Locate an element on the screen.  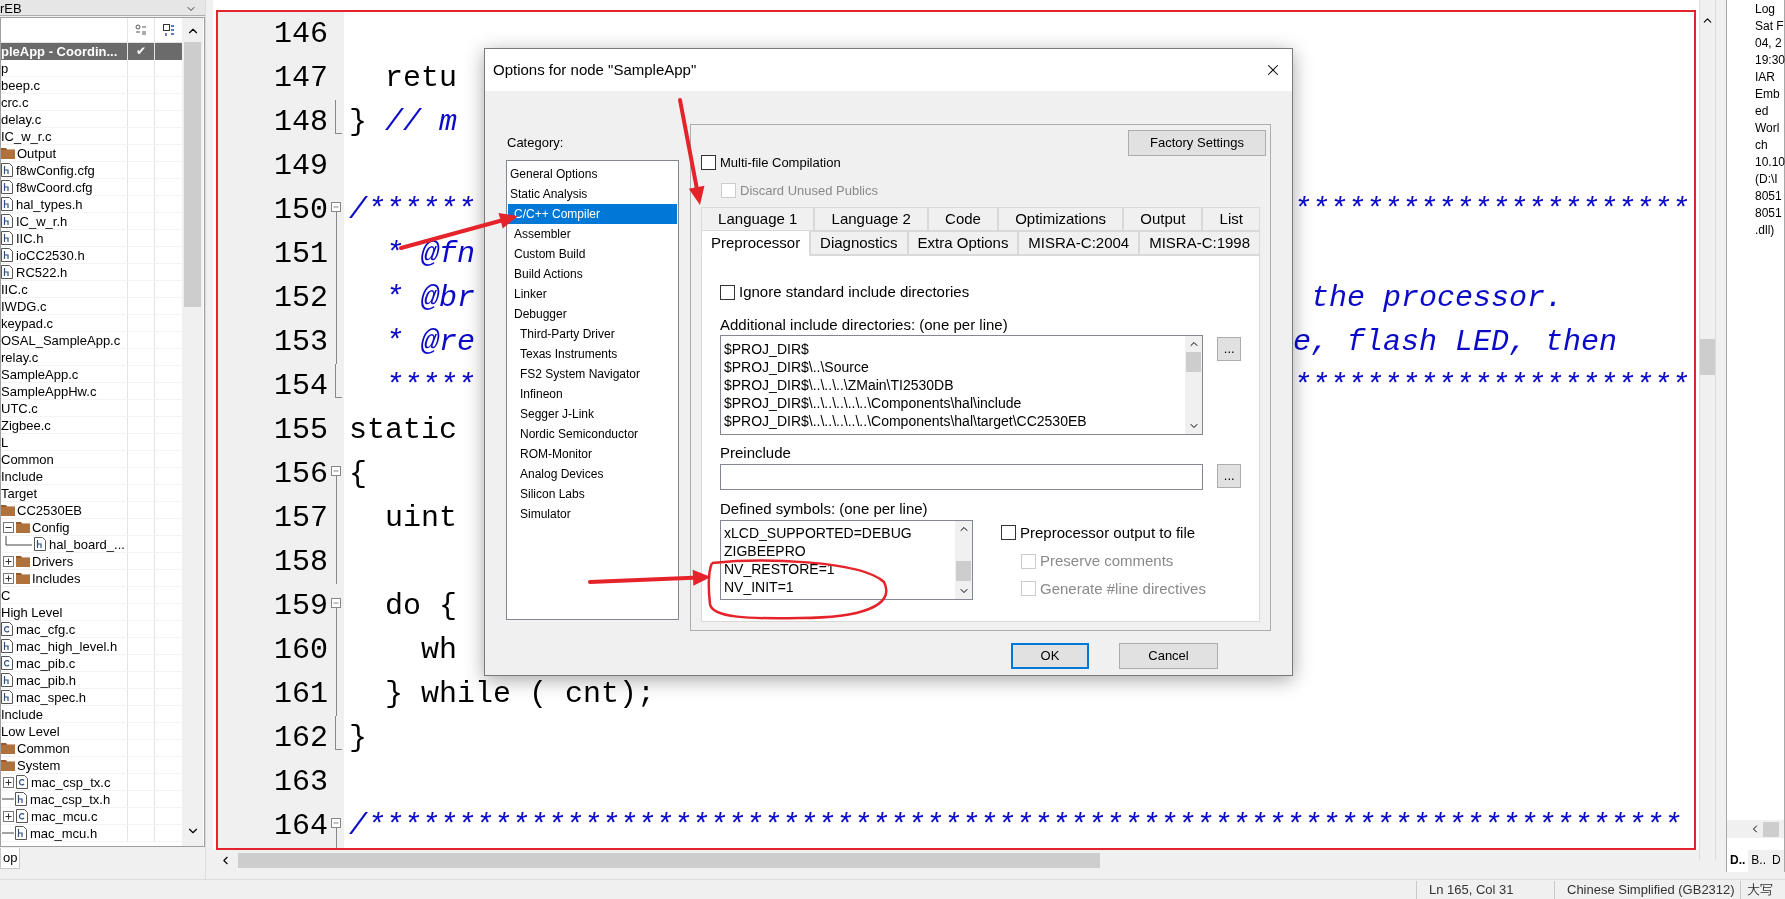
tree-item: IIC.h is located at coordinates (30, 238).